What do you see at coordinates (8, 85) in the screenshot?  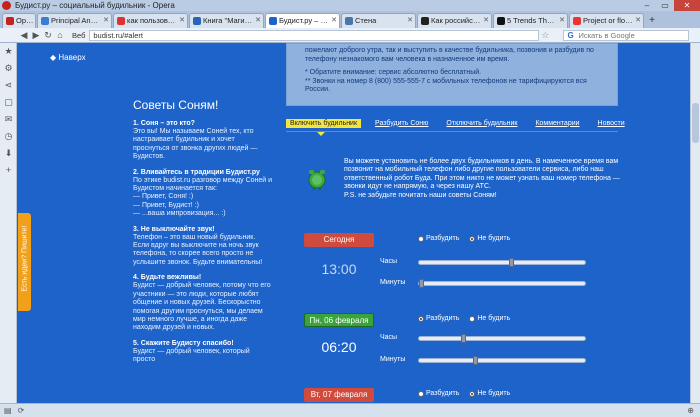 I see `share-icon: ⋖` at bounding box center [8, 85].